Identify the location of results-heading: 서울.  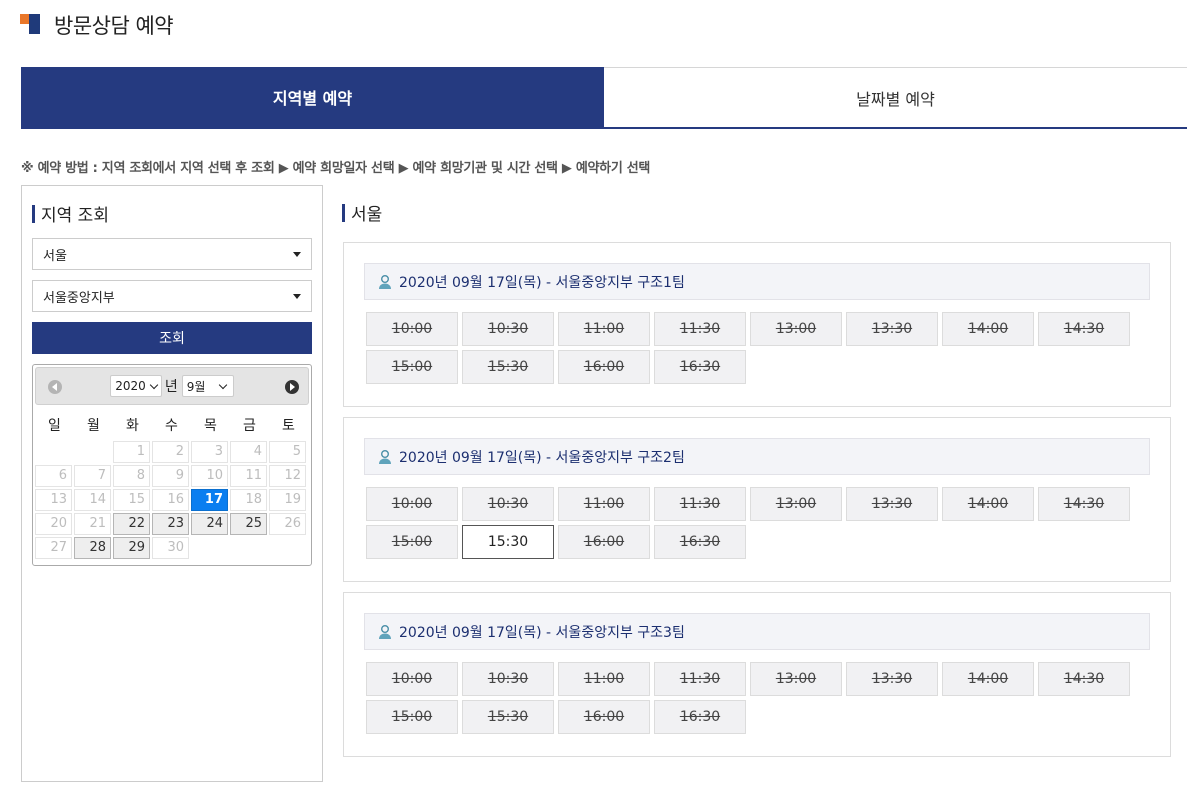
(362, 212).